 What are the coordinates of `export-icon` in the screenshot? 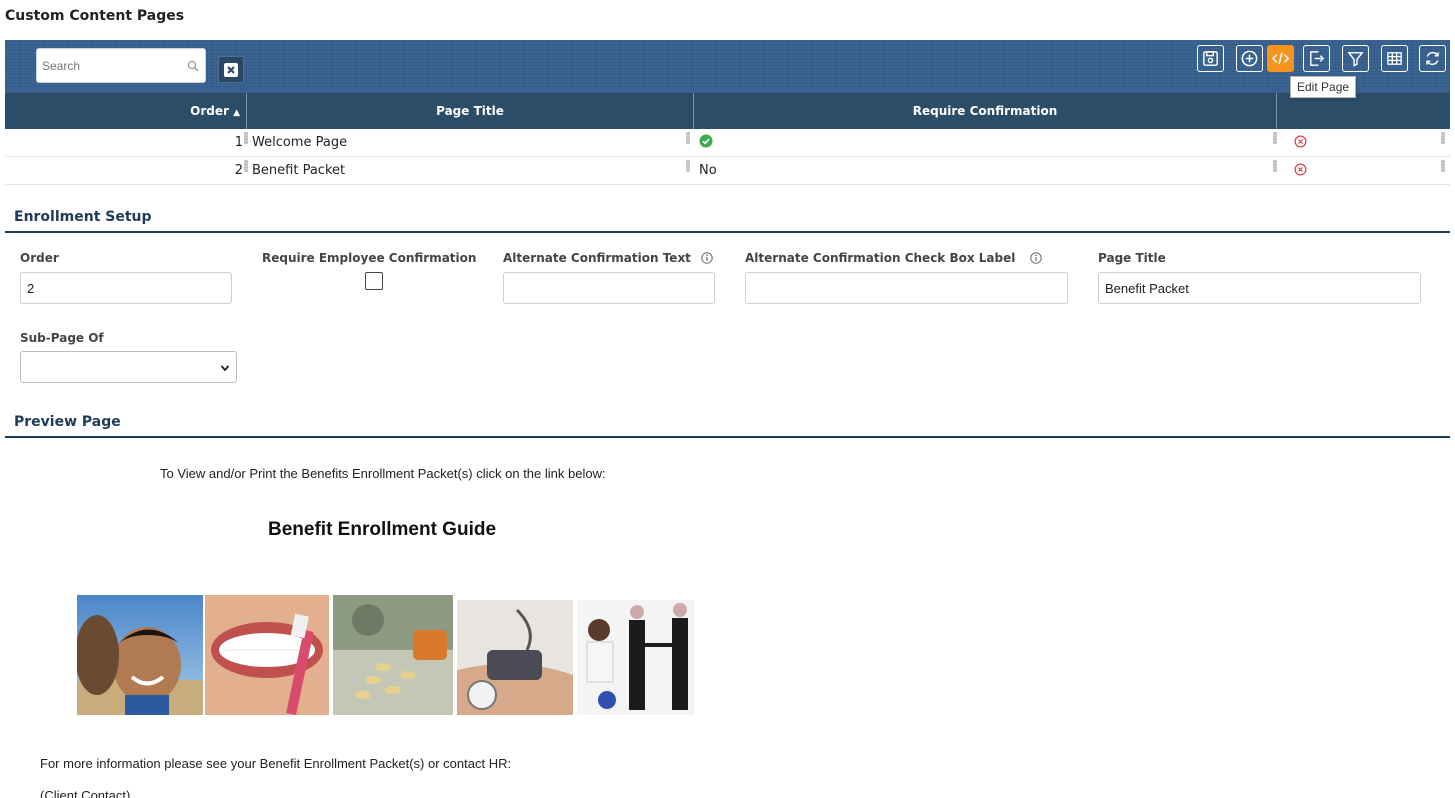 It's located at (1317, 58).